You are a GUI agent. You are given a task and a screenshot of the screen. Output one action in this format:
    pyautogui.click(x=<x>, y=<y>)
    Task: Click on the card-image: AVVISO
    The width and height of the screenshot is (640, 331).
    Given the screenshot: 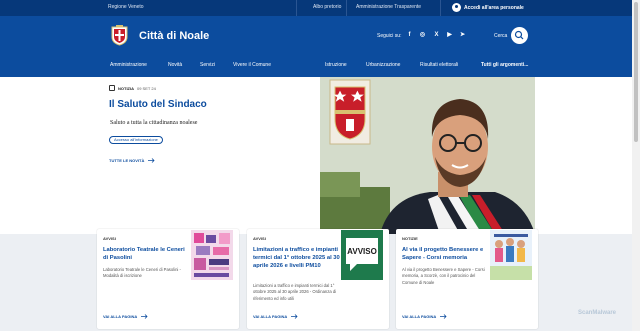 What is the action you would take?
    pyautogui.click(x=362, y=255)
    